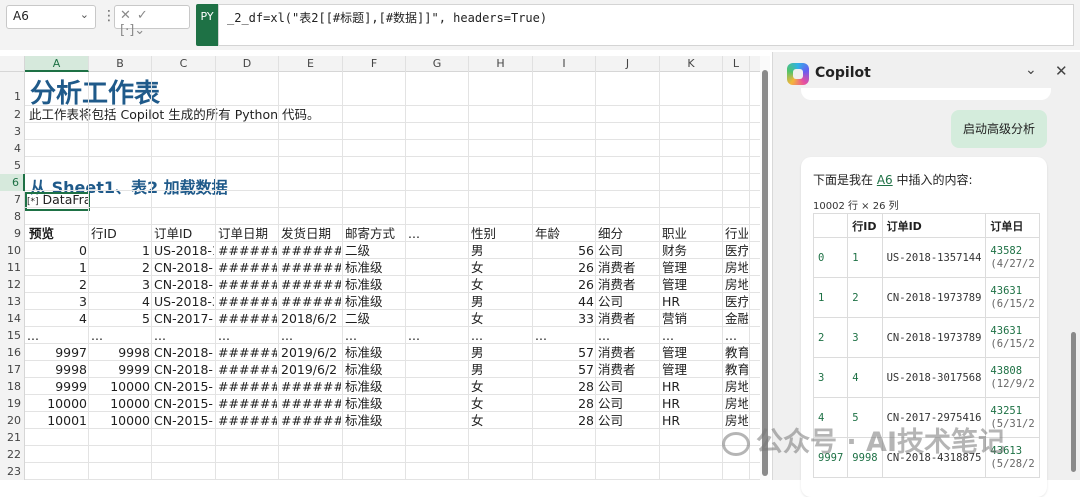 The width and height of the screenshot is (1080, 497). What do you see at coordinates (12, 199) in the screenshot?
I see `row-header-7: 7` at bounding box center [12, 199].